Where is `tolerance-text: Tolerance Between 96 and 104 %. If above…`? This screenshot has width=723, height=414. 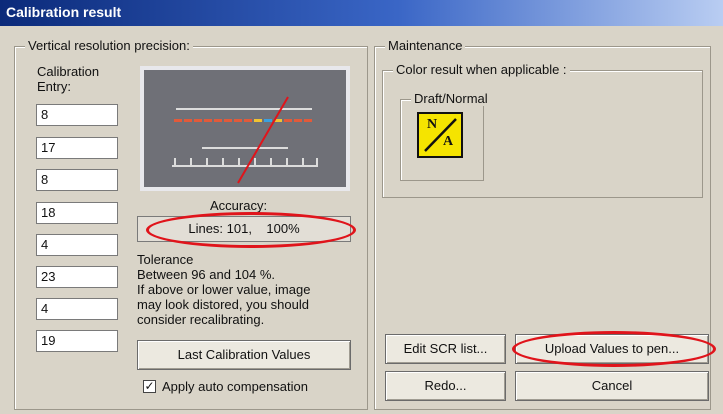 tolerance-text: Tolerance Between 96 and 104 %. If above… is located at coordinates (224, 289).